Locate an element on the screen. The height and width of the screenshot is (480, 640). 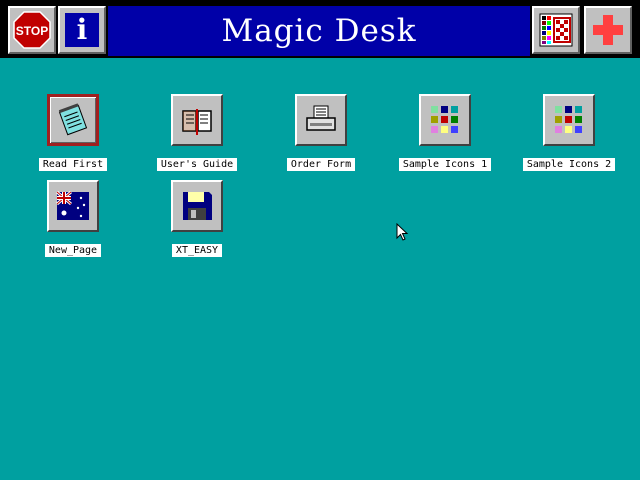
desktop-icon-new-page: New_Page is located at coordinates (73, 218).